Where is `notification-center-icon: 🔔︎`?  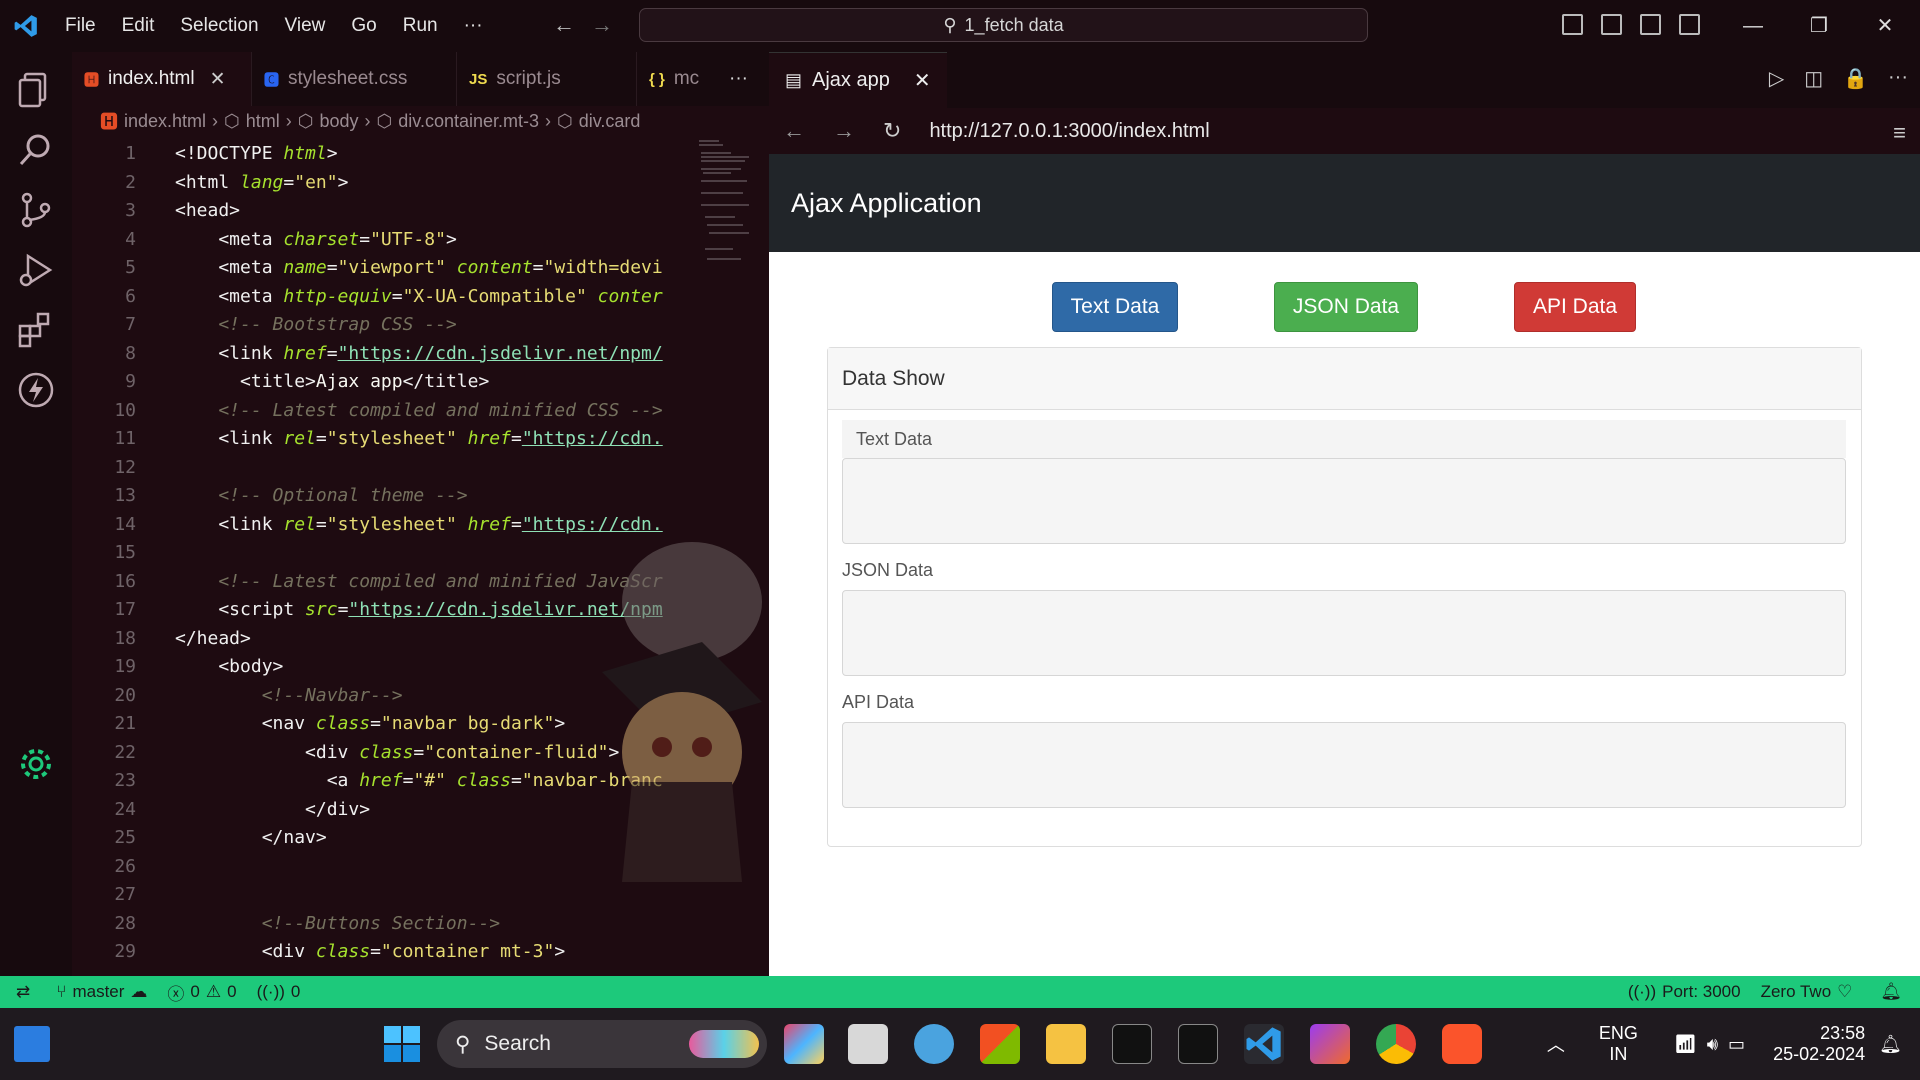 notification-center-icon: 🔔︎ is located at coordinates (1890, 1044).